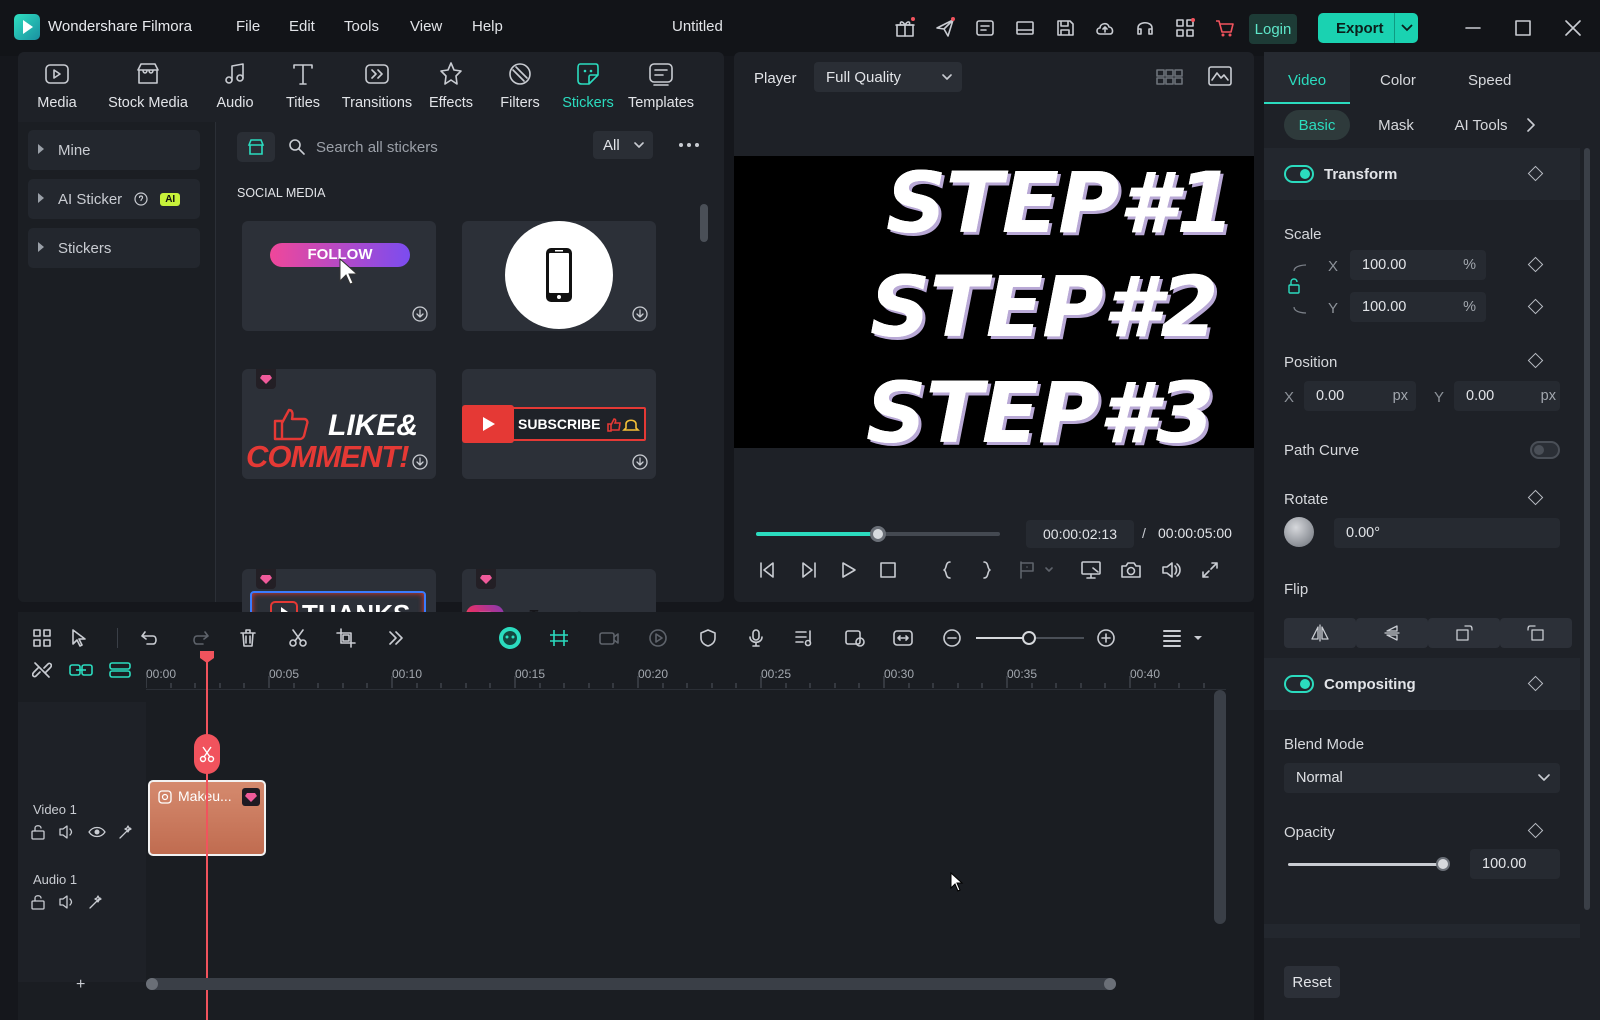 This screenshot has height=1020, width=1600. Describe the element at coordinates (1131, 570) in the screenshot. I see `snapshot-icon` at that location.